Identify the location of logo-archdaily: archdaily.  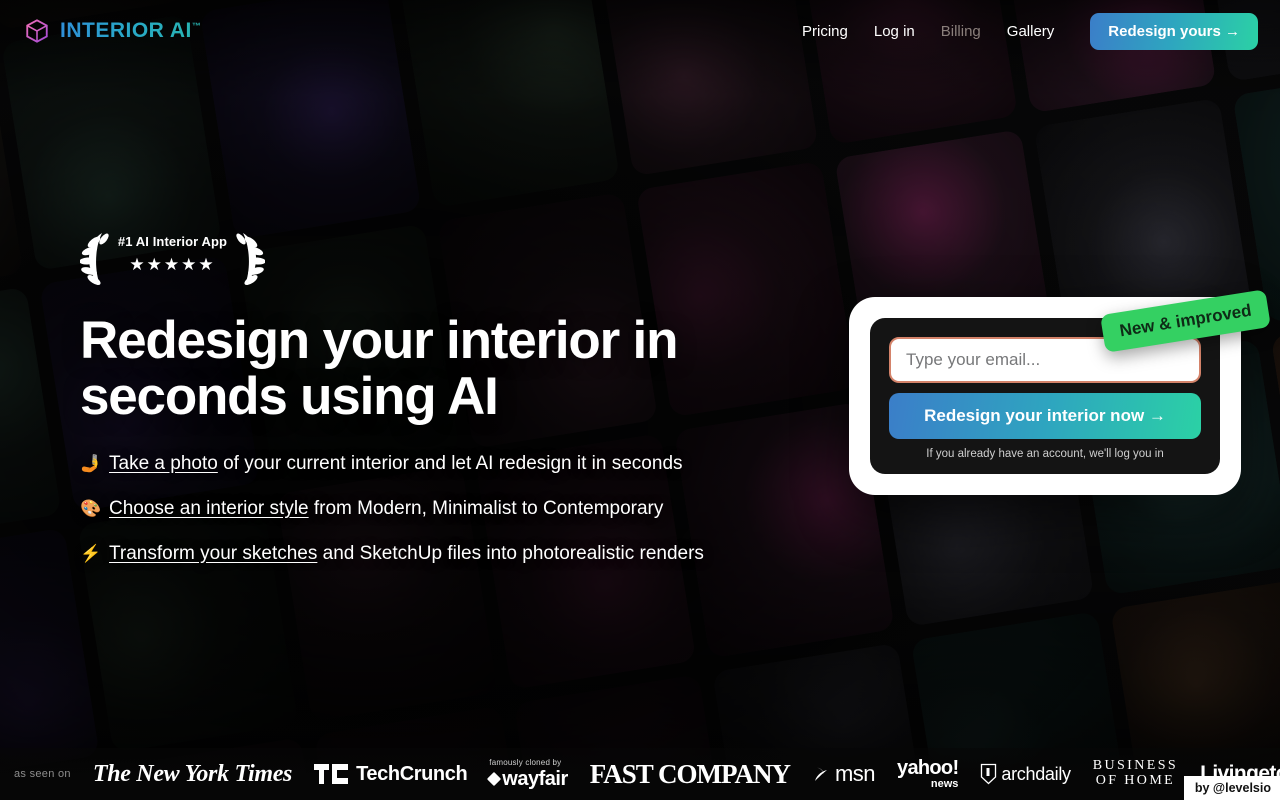
(1025, 774).